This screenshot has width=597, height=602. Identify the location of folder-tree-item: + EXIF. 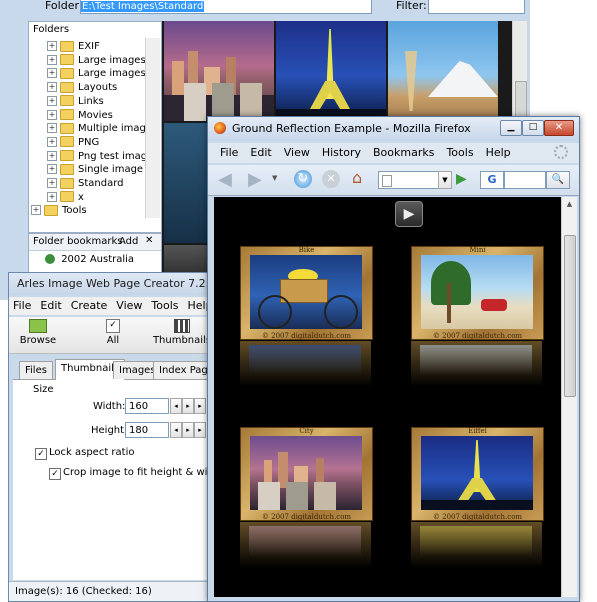
(73, 46).